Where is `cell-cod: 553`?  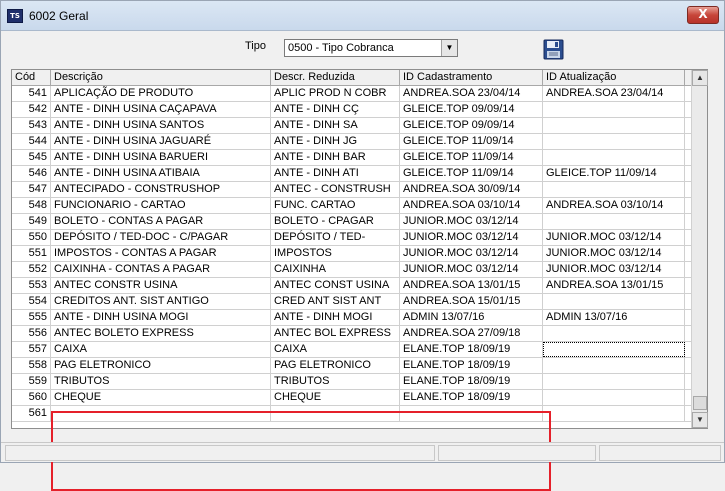 cell-cod: 553 is located at coordinates (31, 285).